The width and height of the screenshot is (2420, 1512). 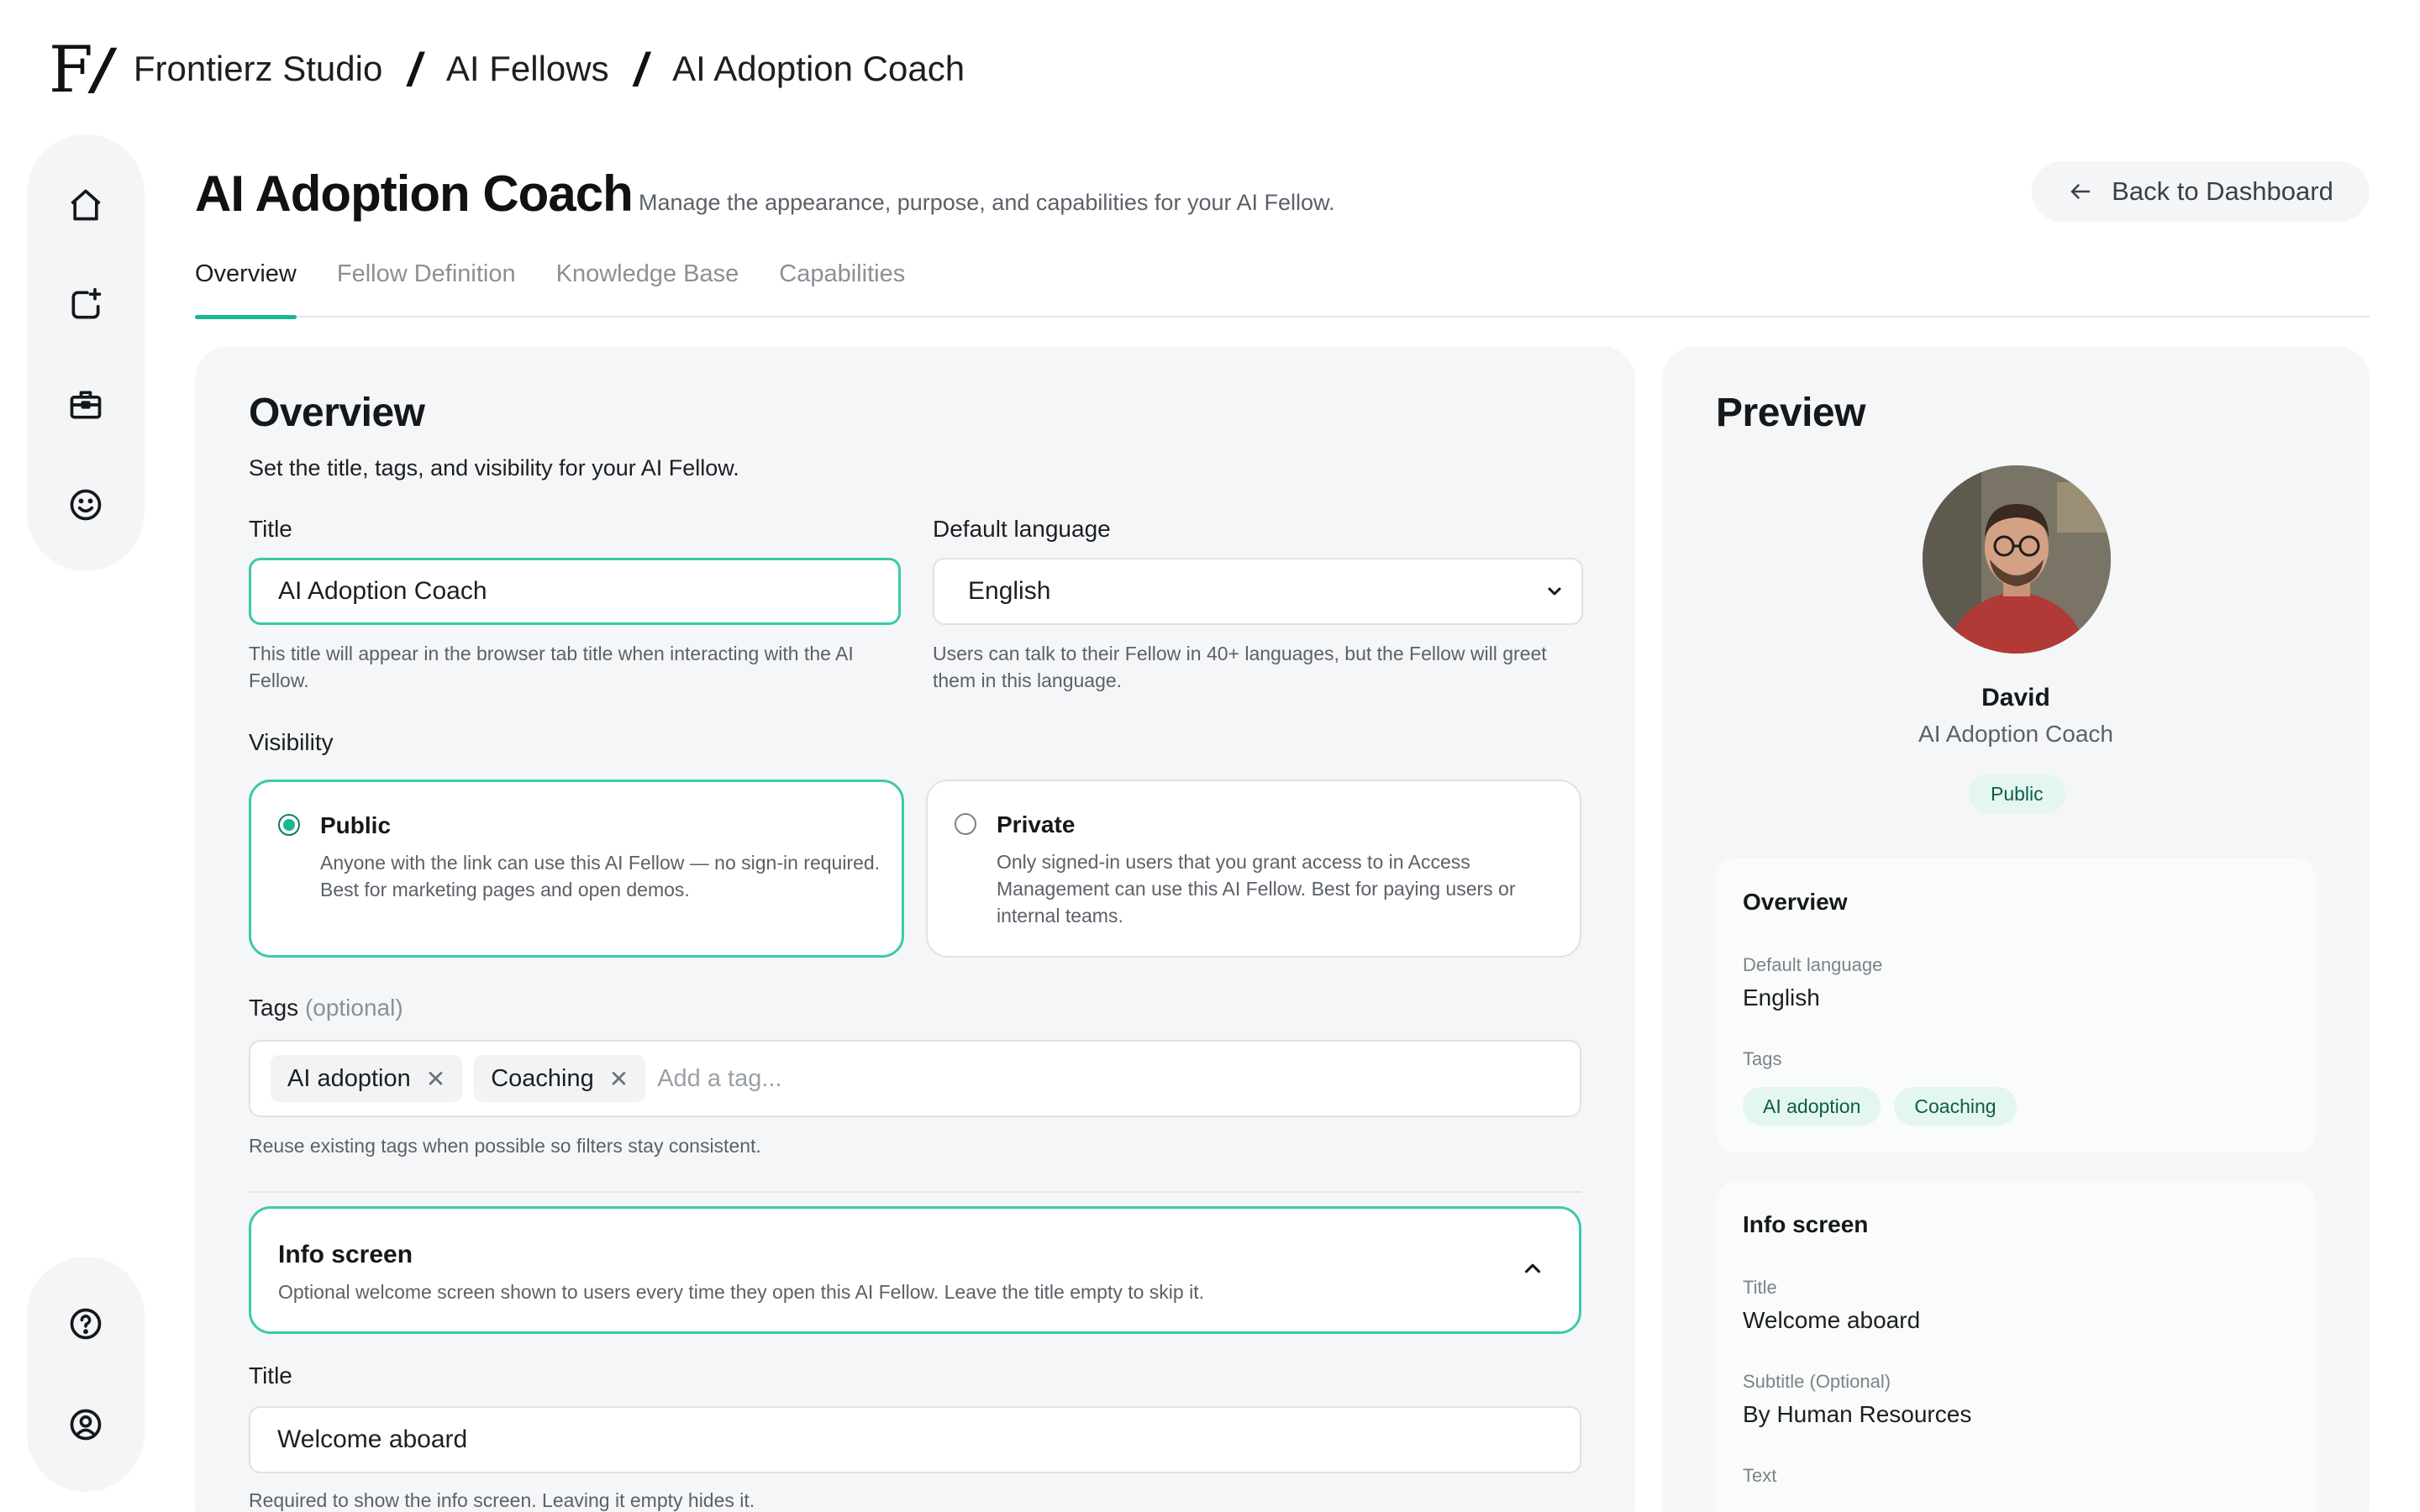 I want to click on back-to-dashboard-label: Back to Dashboard, so click(x=2222, y=191).